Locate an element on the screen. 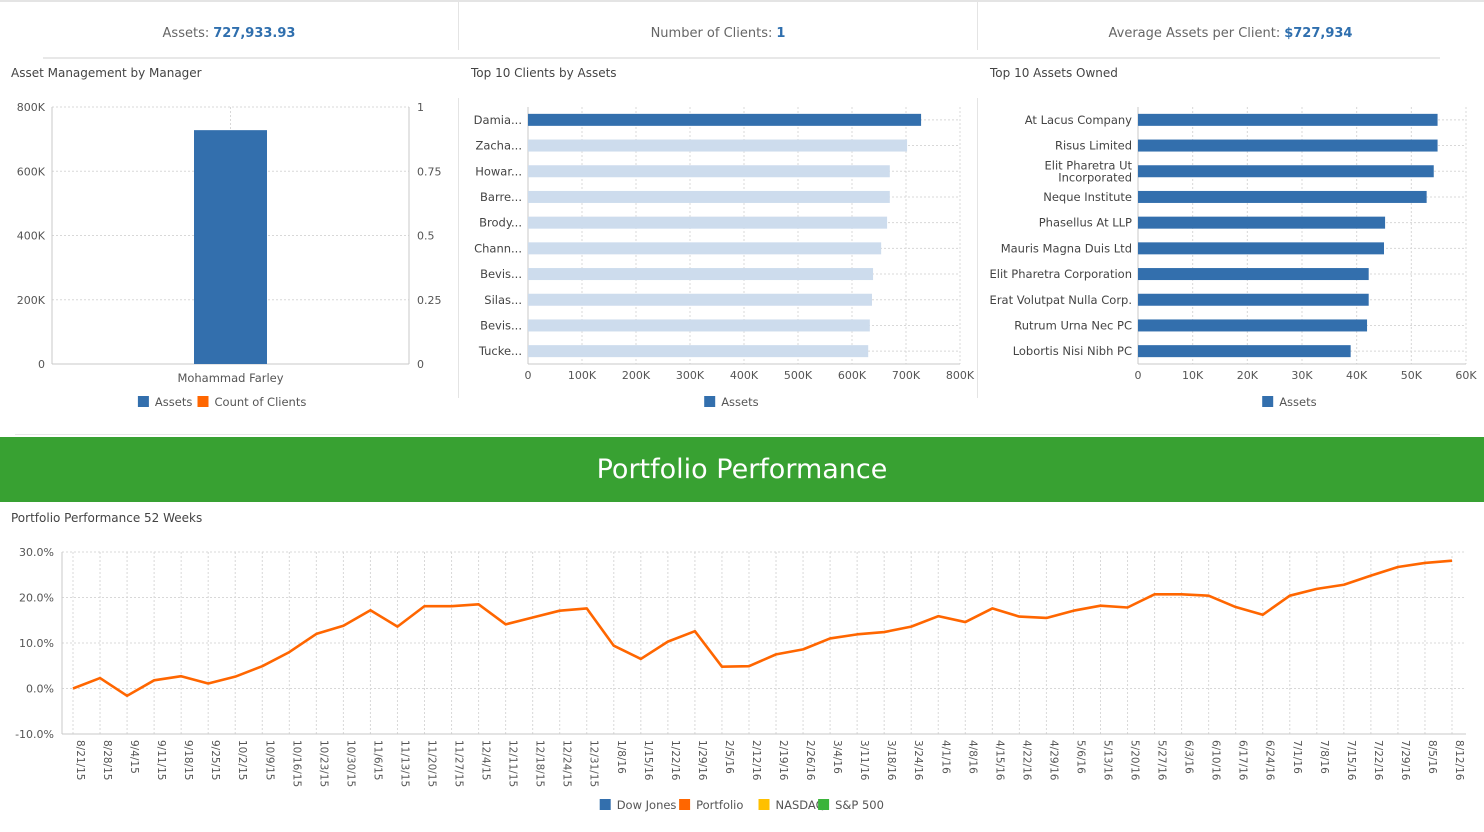 The height and width of the screenshot is (832, 1484). x-tick-label: 12/24/15 is located at coordinates (567, 763).